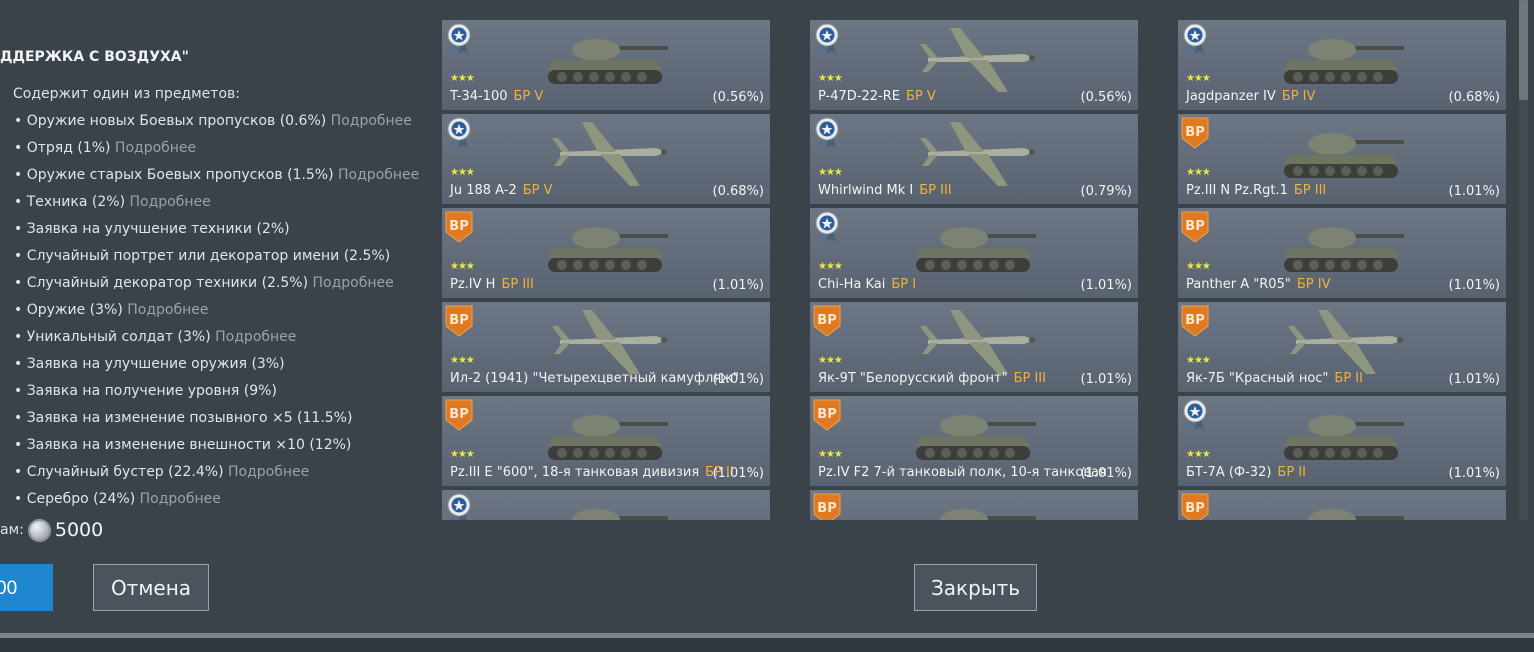  What do you see at coordinates (216, 234) in the screenshot?
I see `list-item: • Заявка на улучшение техники (2%)` at bounding box center [216, 234].